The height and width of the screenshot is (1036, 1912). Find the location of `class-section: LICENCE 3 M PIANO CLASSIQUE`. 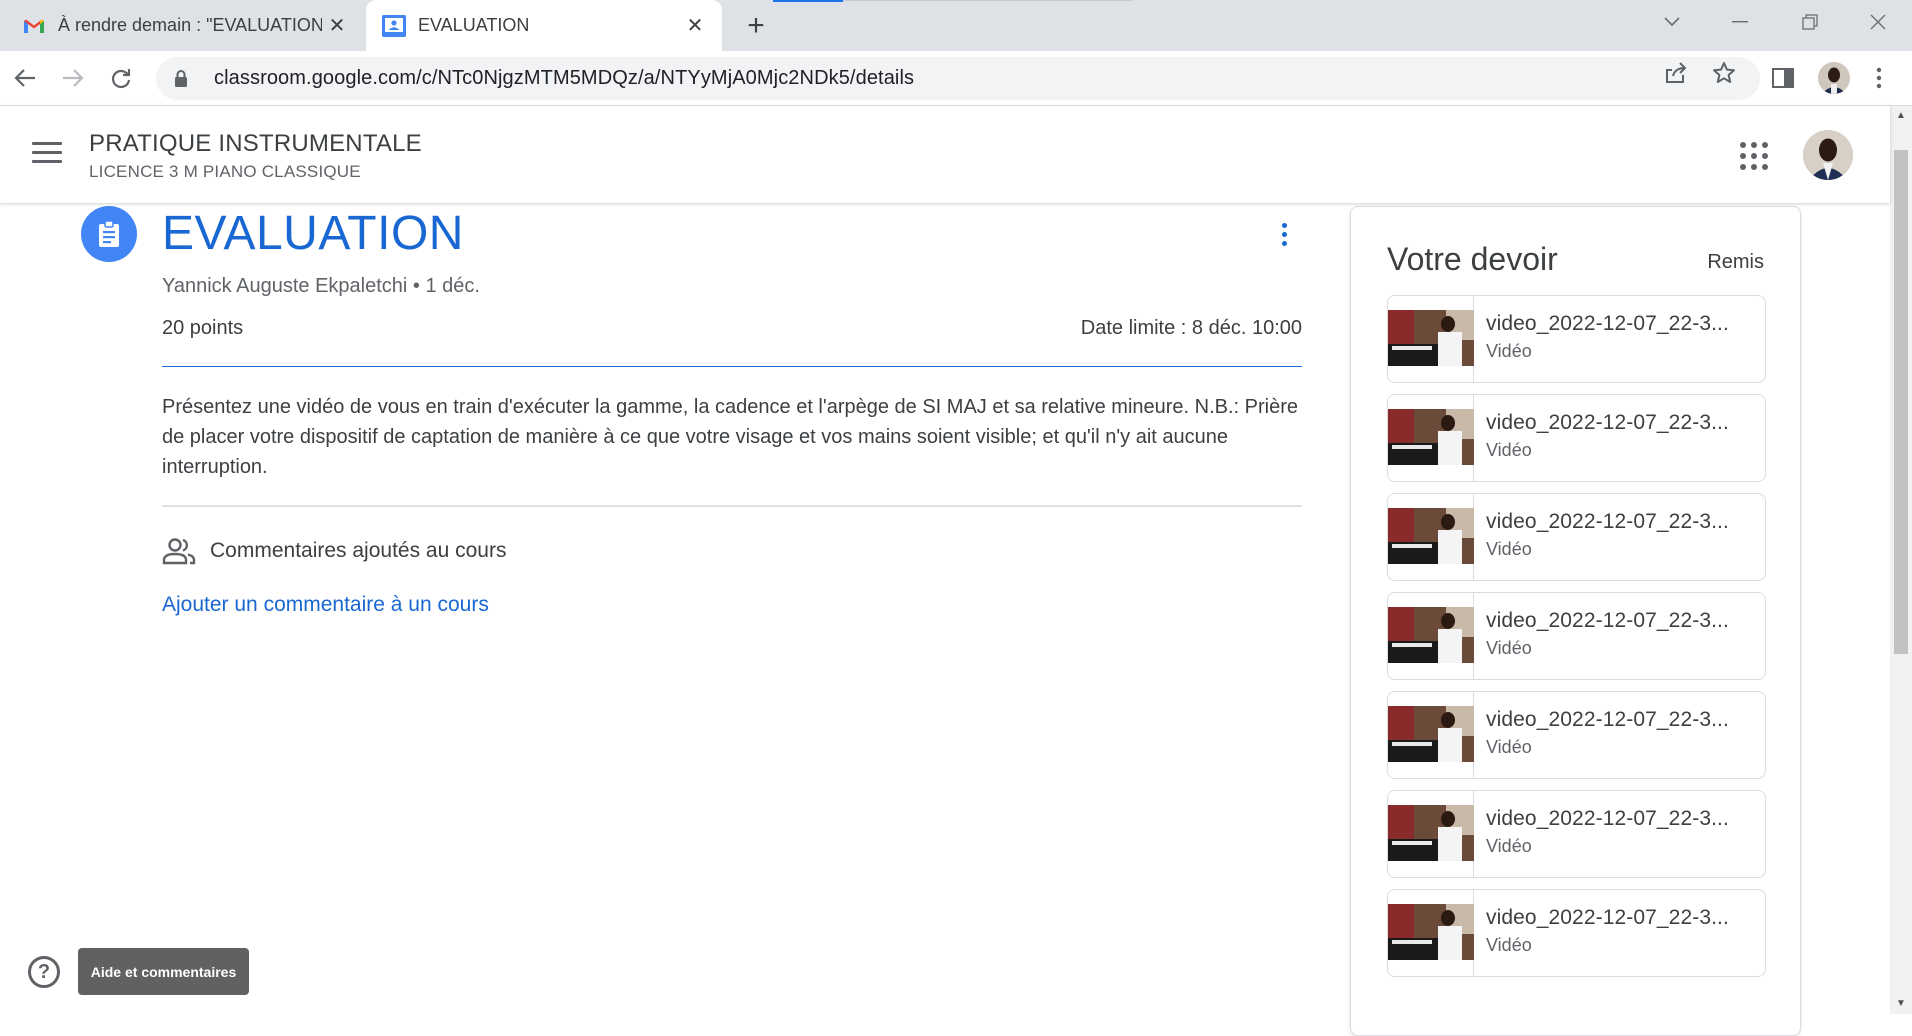

class-section: LICENCE 3 M PIANO CLASSIQUE is located at coordinates (225, 171).